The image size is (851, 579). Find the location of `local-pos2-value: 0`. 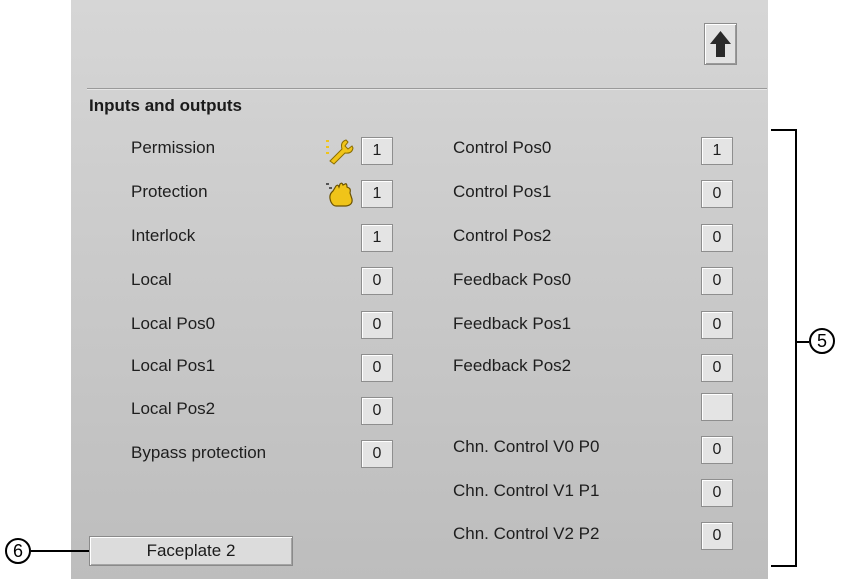

local-pos2-value: 0 is located at coordinates (377, 411).